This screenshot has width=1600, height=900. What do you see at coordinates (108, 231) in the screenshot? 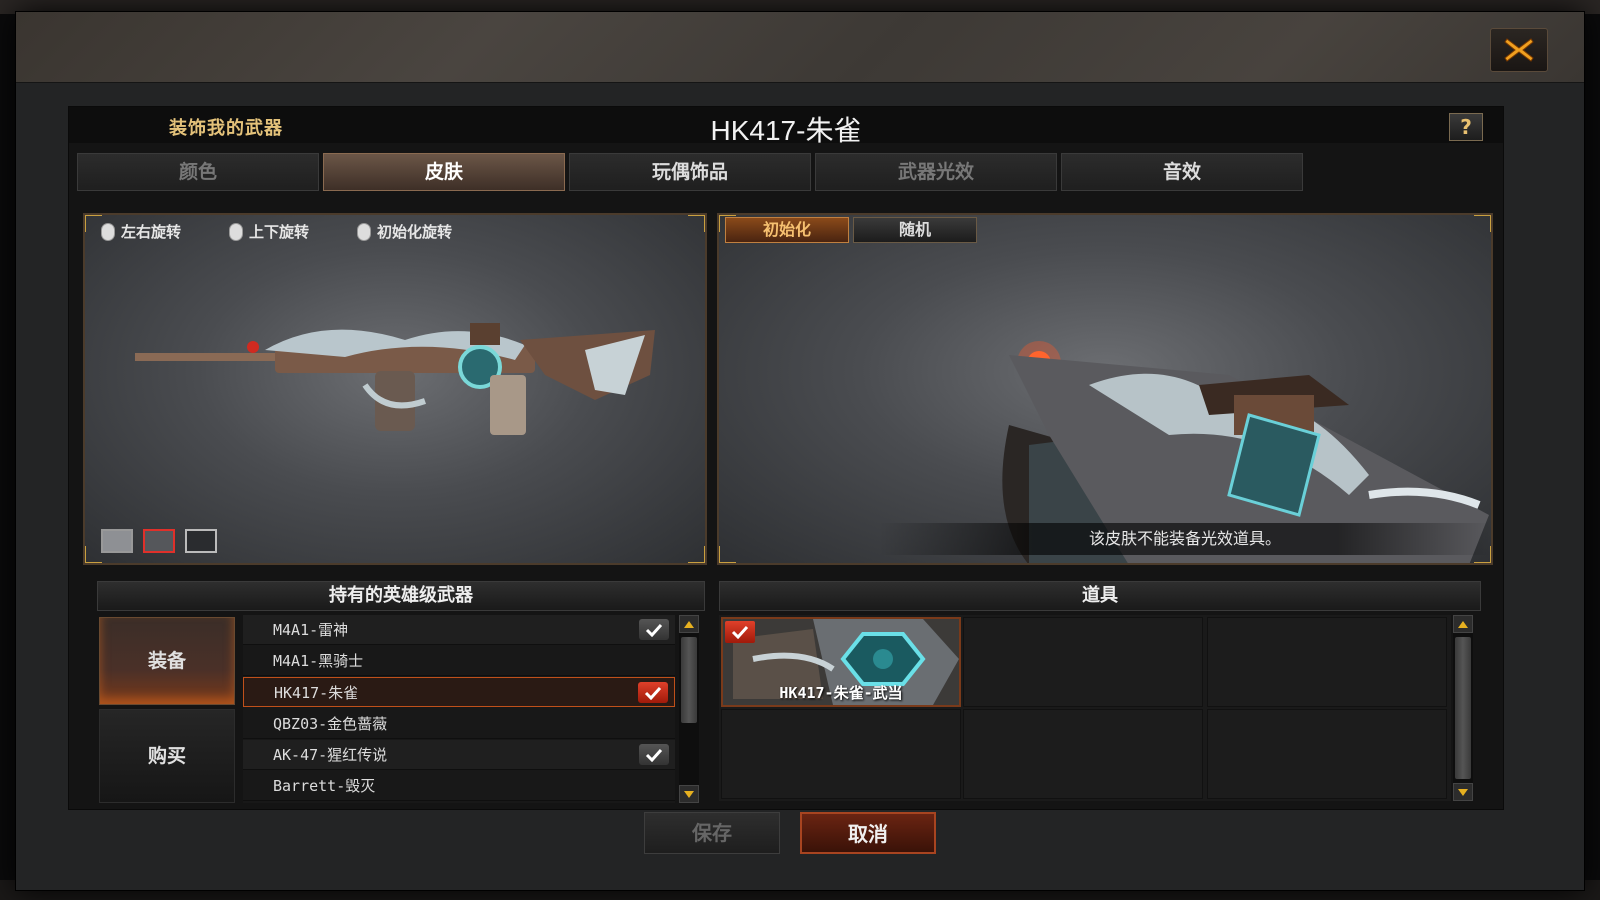
I see `mouse-left-icon` at bounding box center [108, 231].